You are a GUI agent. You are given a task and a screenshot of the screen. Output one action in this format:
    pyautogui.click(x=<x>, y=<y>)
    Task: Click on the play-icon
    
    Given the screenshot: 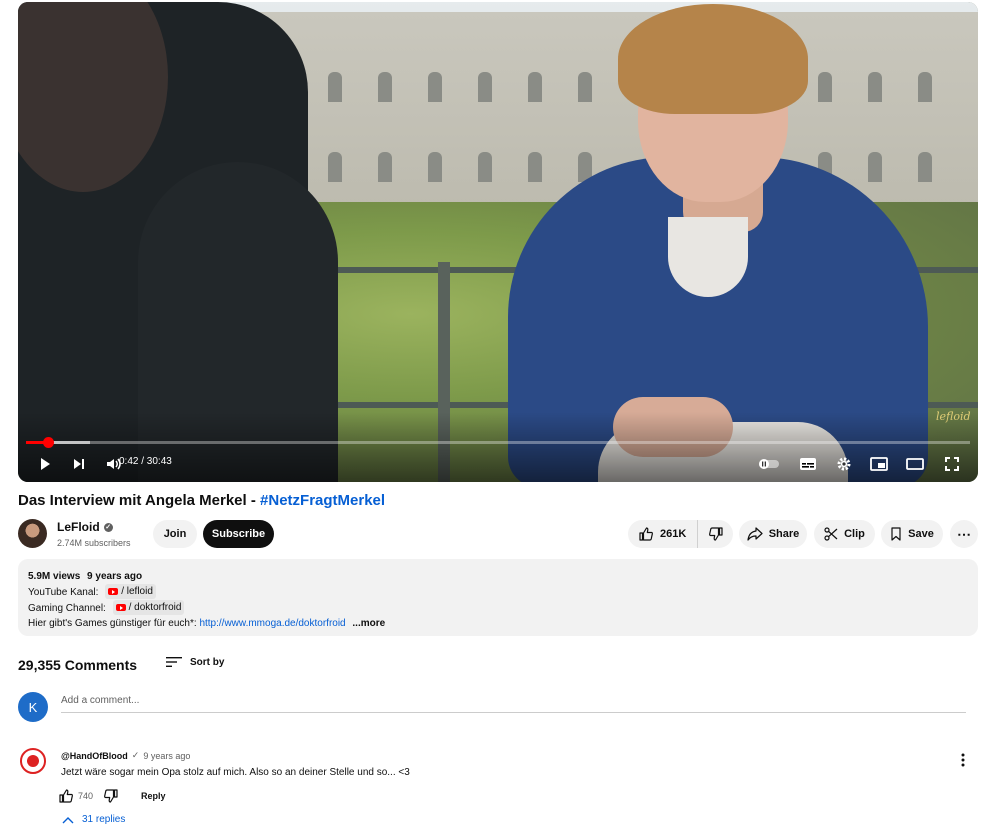 What is the action you would take?
    pyautogui.click(x=45, y=464)
    